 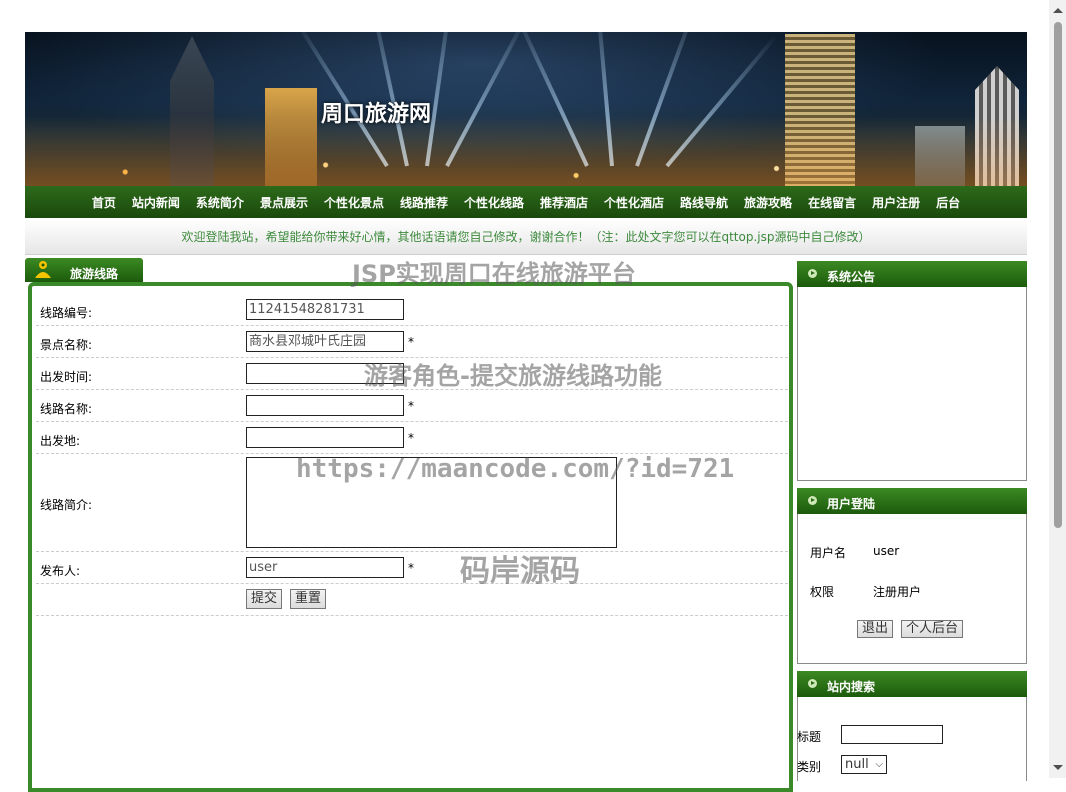 What do you see at coordinates (376, 114) in the screenshot?
I see `site-title: 周口旅游网` at bounding box center [376, 114].